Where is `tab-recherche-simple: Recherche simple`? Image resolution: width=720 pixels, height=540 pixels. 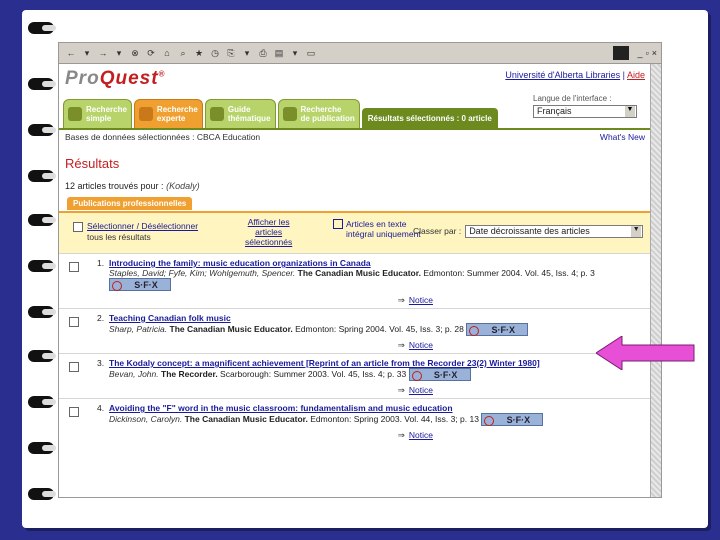
tab-recherche-simple: Recherche simple is located at coordinates (97, 113).